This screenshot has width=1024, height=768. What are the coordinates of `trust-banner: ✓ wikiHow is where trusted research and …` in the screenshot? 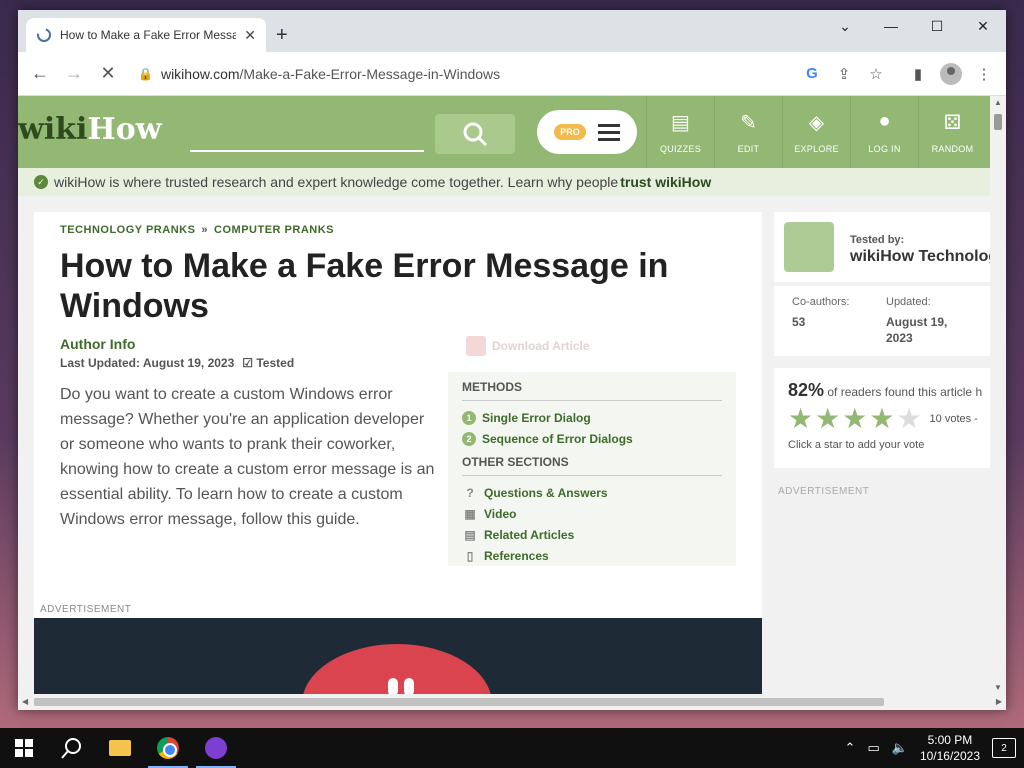 It's located at (504, 182).